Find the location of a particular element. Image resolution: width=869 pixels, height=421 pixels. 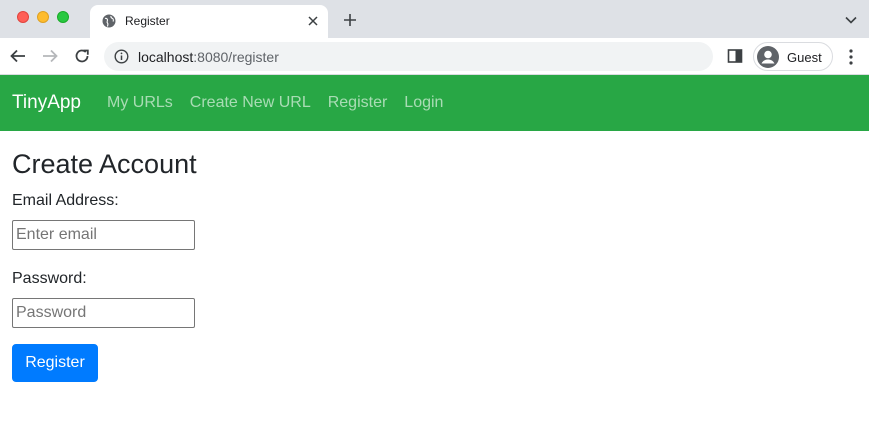

brand-link: TinyApp is located at coordinates (46, 103).